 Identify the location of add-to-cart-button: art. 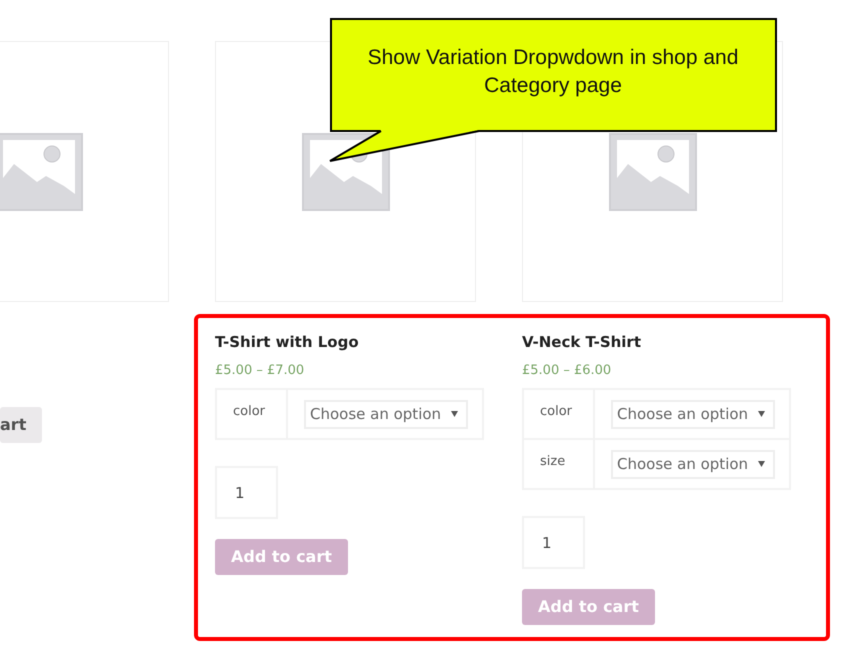
(21, 425).